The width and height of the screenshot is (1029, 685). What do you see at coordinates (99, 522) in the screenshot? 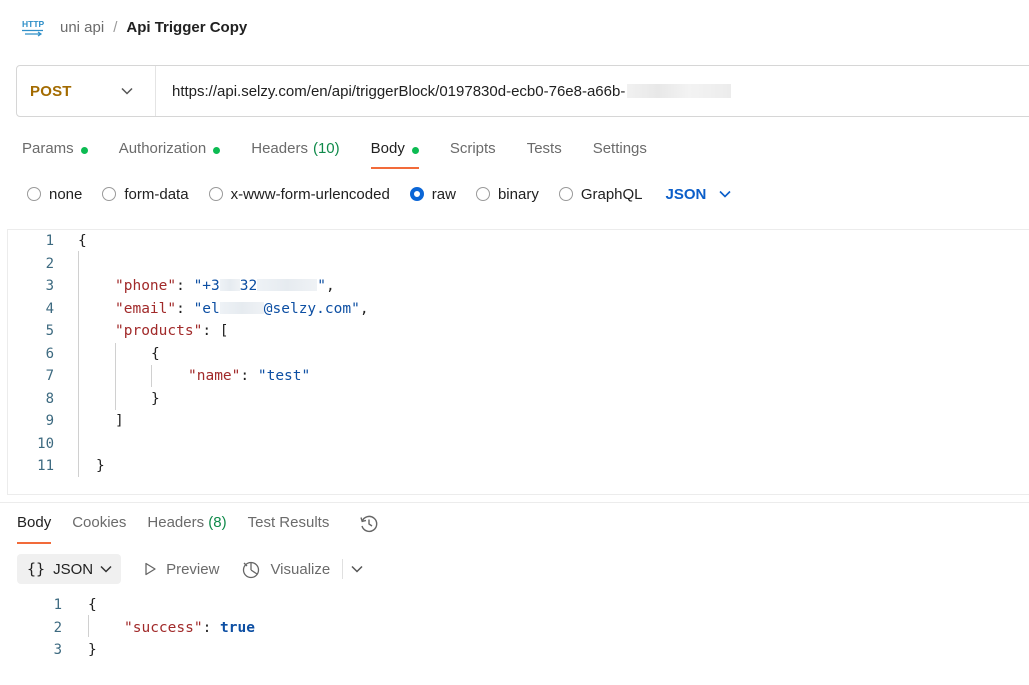
I see `tab-label: Cookies` at bounding box center [99, 522].